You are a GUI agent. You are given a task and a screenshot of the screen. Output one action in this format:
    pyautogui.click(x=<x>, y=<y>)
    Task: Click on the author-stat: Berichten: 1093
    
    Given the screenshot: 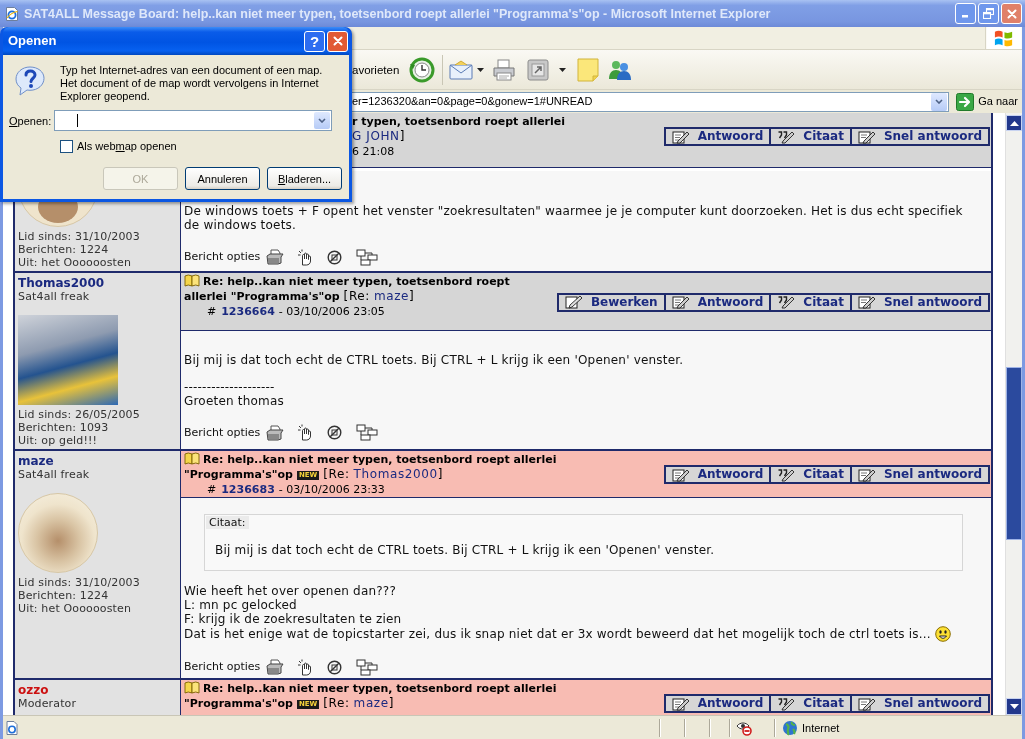 What is the action you would take?
    pyautogui.click(x=63, y=427)
    